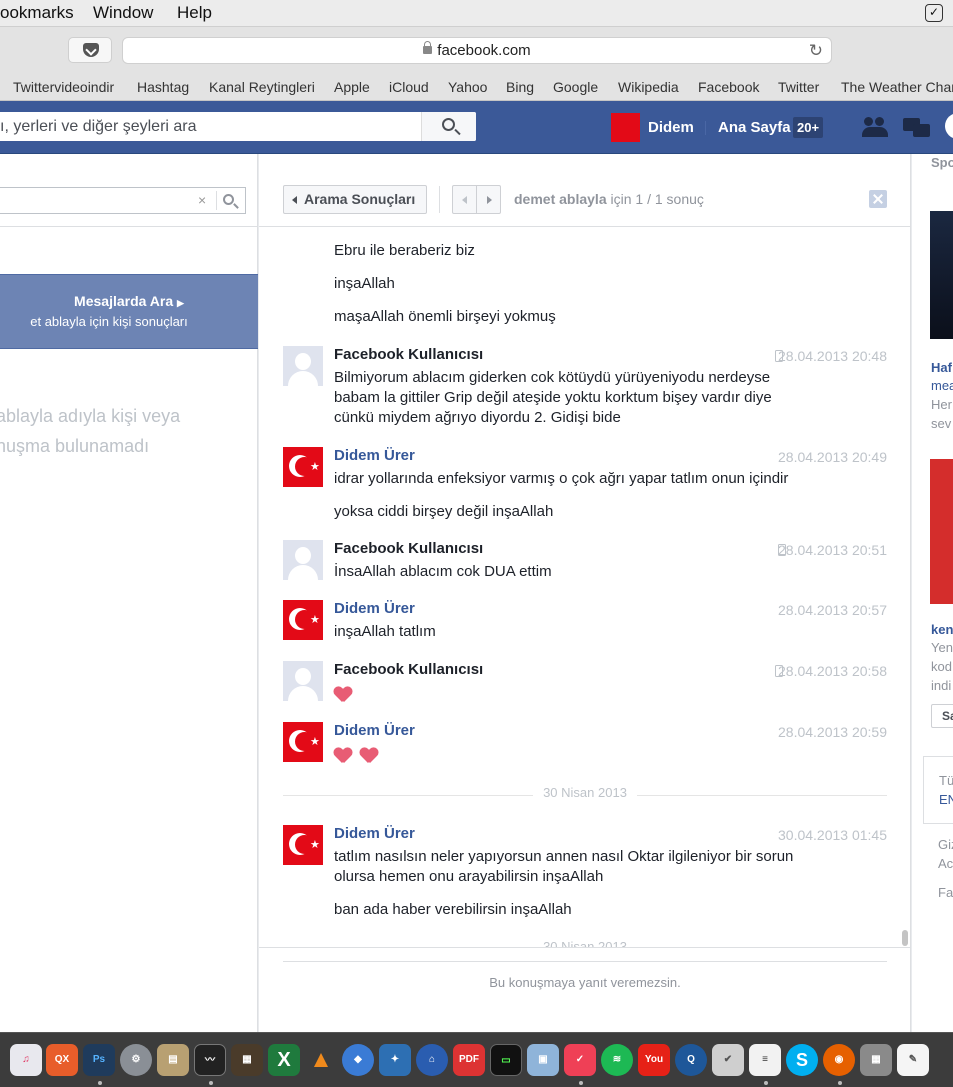  I want to click on bookmark-weather: The Weather Char, so click(897, 87).